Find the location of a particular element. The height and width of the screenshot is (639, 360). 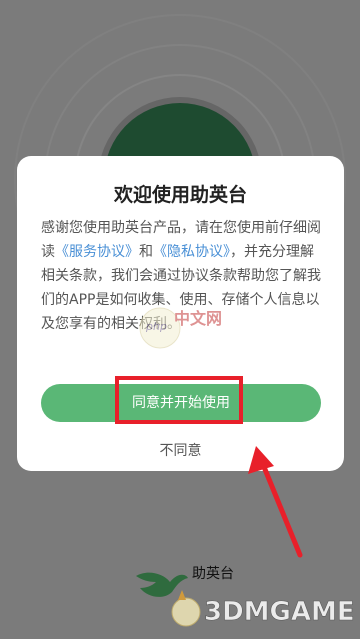

svg-text: php is located at coordinates (156, 326).